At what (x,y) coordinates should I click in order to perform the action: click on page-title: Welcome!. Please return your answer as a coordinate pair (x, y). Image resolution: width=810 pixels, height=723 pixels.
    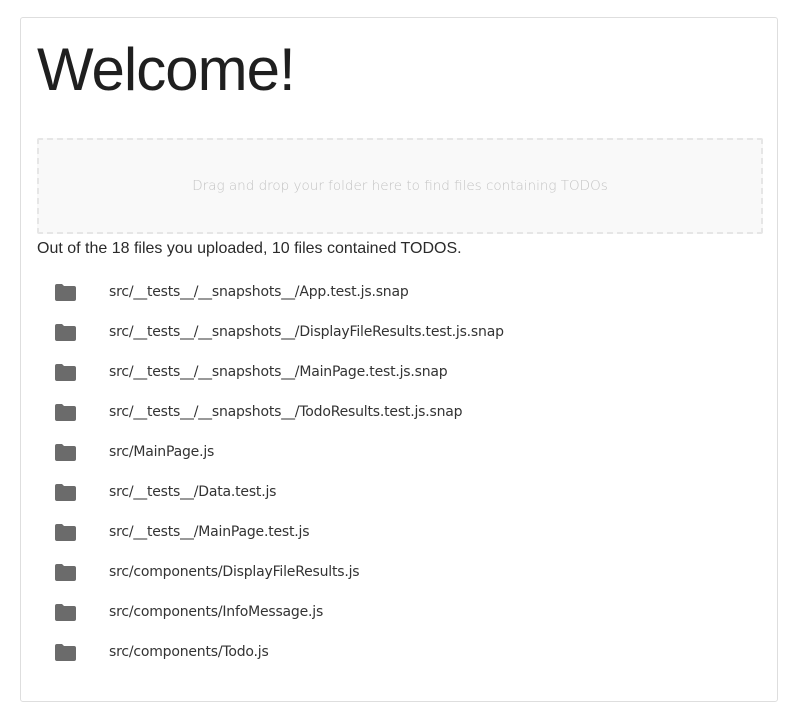
    Looking at the image, I should click on (166, 69).